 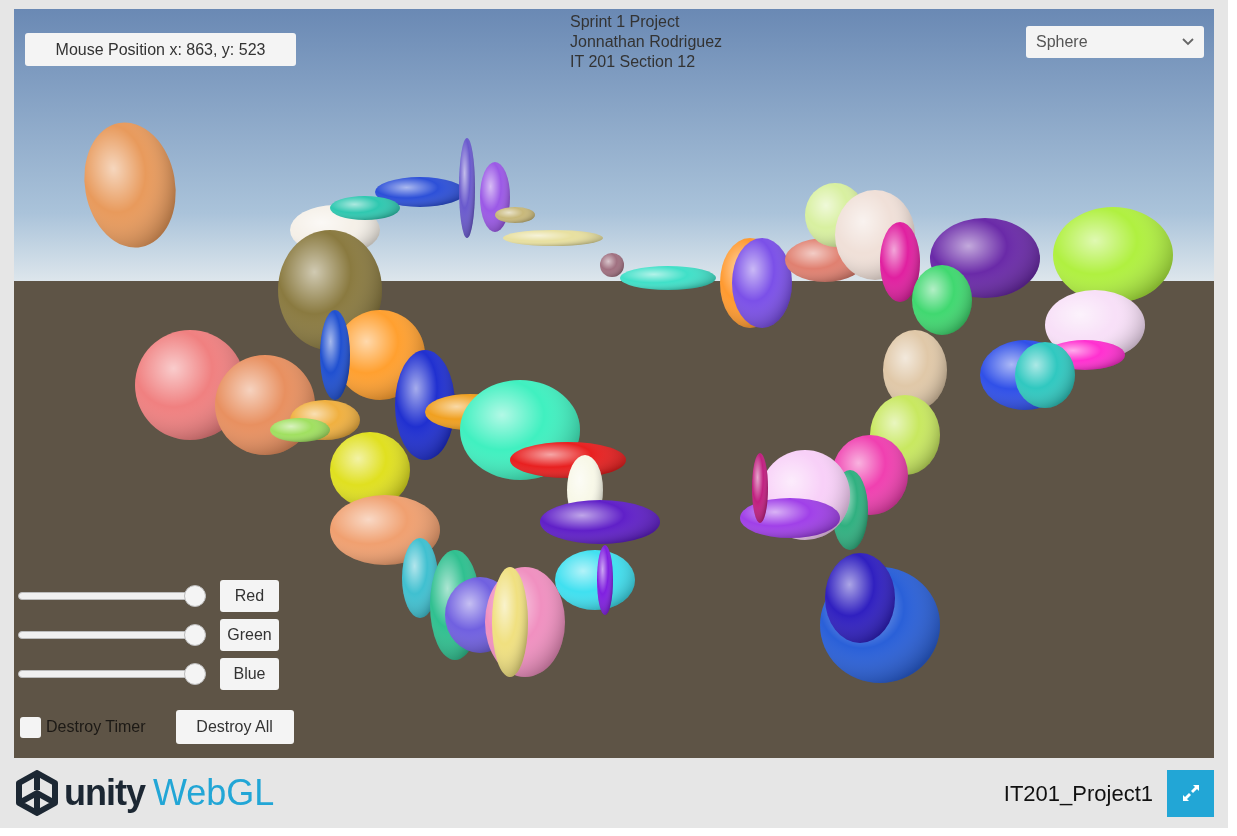 What do you see at coordinates (1190, 793) in the screenshot?
I see `fullscreen-button` at bounding box center [1190, 793].